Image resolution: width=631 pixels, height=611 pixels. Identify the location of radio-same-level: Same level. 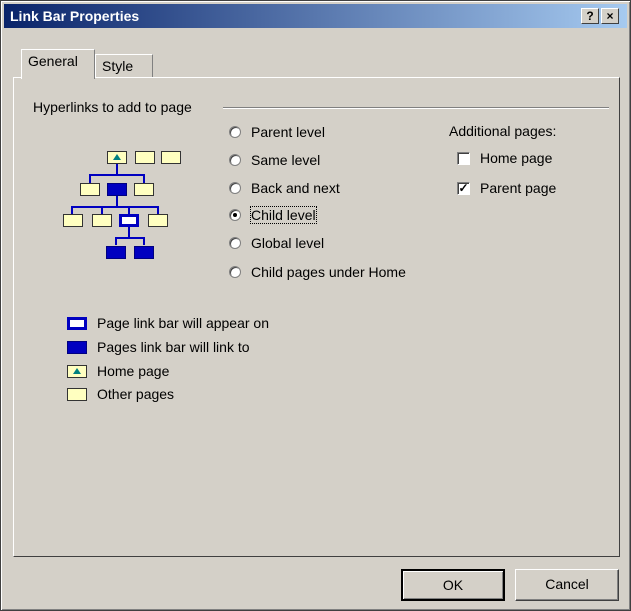
(274, 160).